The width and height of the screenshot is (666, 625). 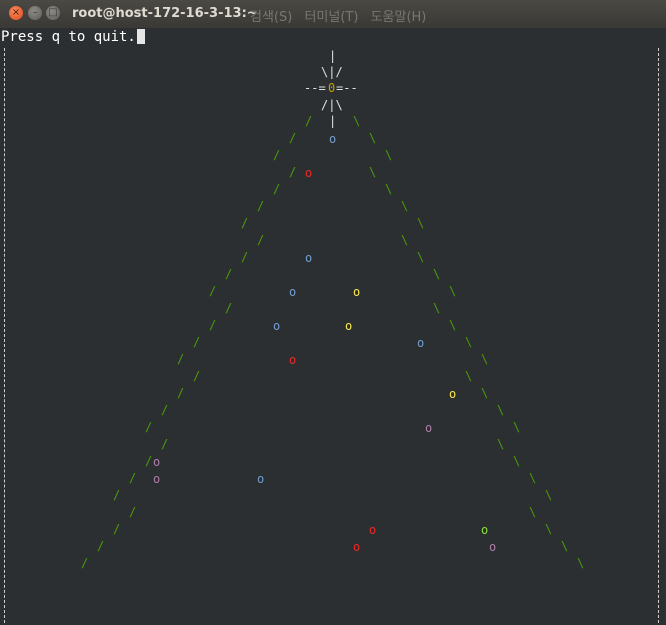 What do you see at coordinates (16, 13) in the screenshot?
I see `close-window-button: ×` at bounding box center [16, 13].